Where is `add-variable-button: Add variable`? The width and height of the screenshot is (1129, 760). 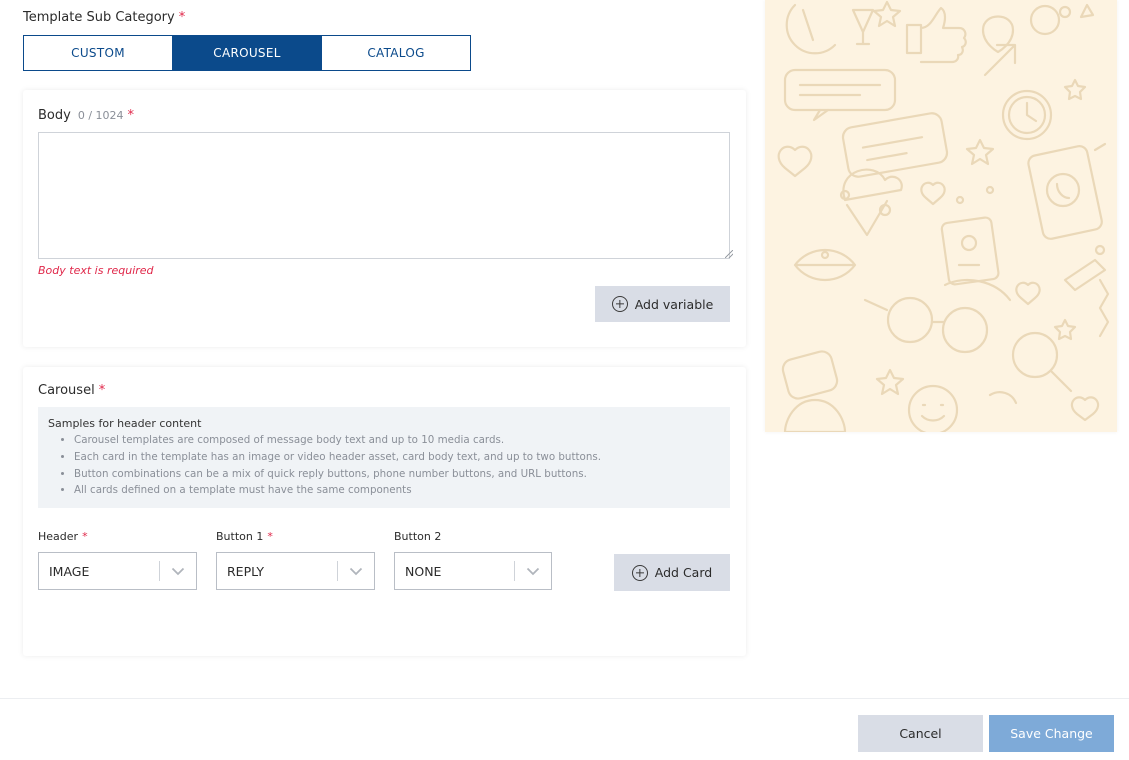
add-variable-button: Add variable is located at coordinates (662, 304).